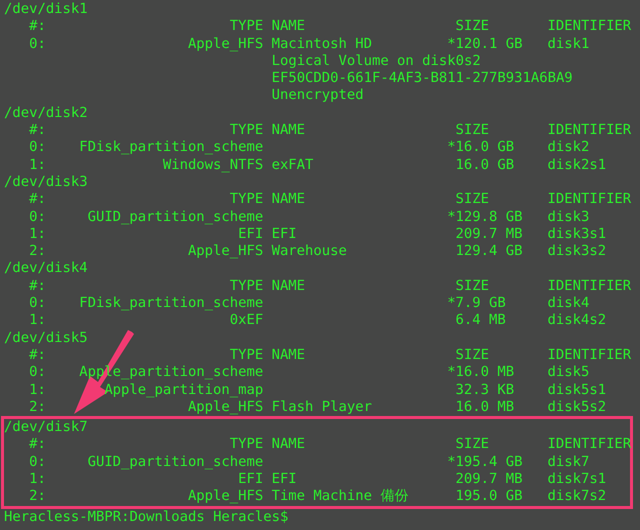 The height and width of the screenshot is (530, 640). Describe the element at coordinates (46, 9) in the screenshot. I see `device-path: /dev/disk1` at that location.